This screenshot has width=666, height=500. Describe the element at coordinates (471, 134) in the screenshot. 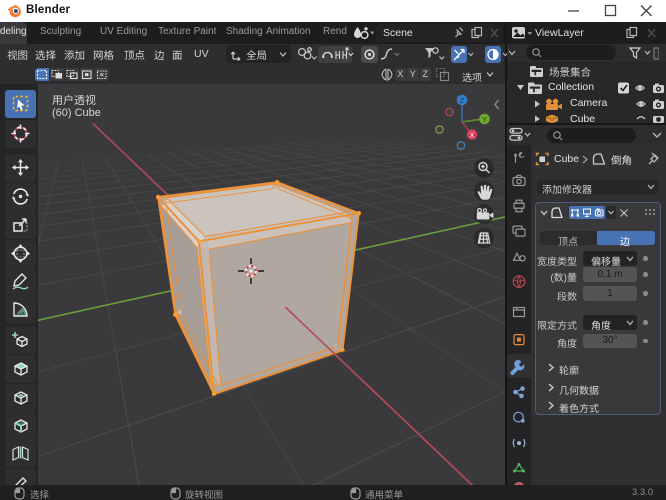

I see `svg-text: X` at that location.